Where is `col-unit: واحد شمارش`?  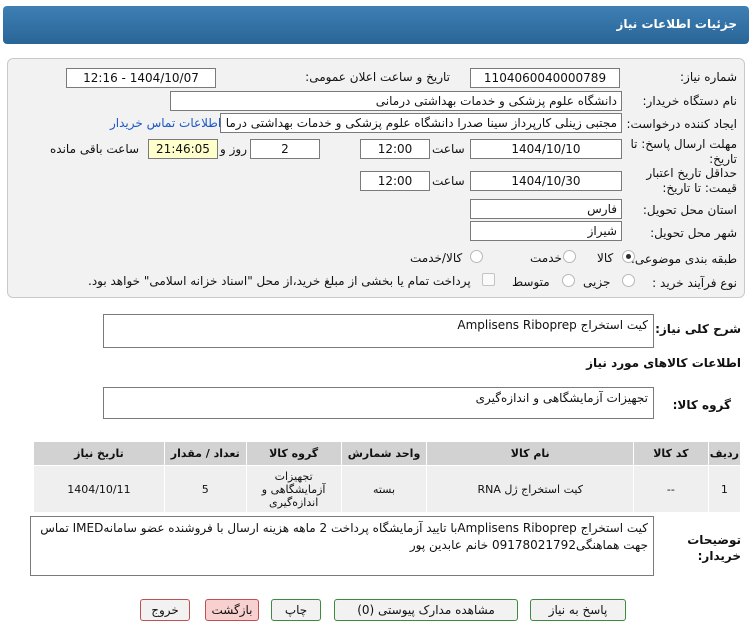 col-unit: واحد شمارش is located at coordinates (384, 453).